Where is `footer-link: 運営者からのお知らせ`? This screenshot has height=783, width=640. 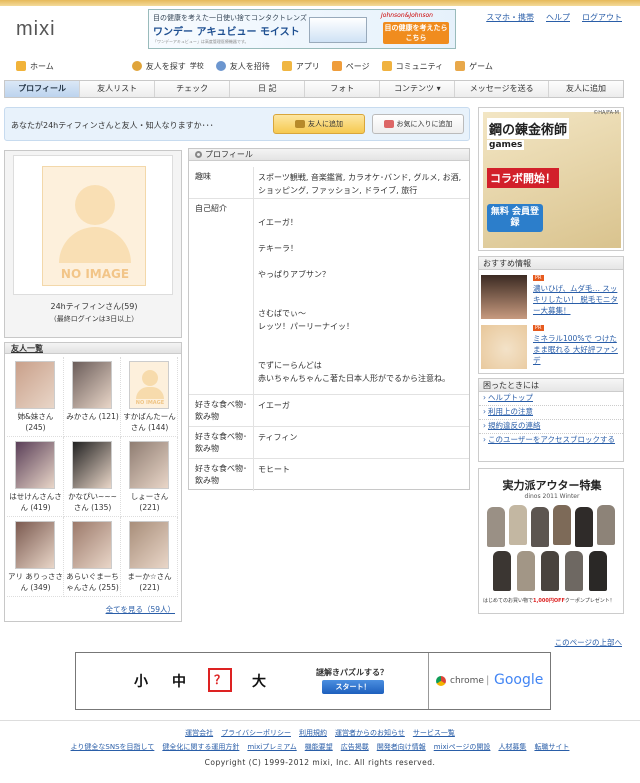 footer-link: 運営者からのお知らせ is located at coordinates (370, 733).